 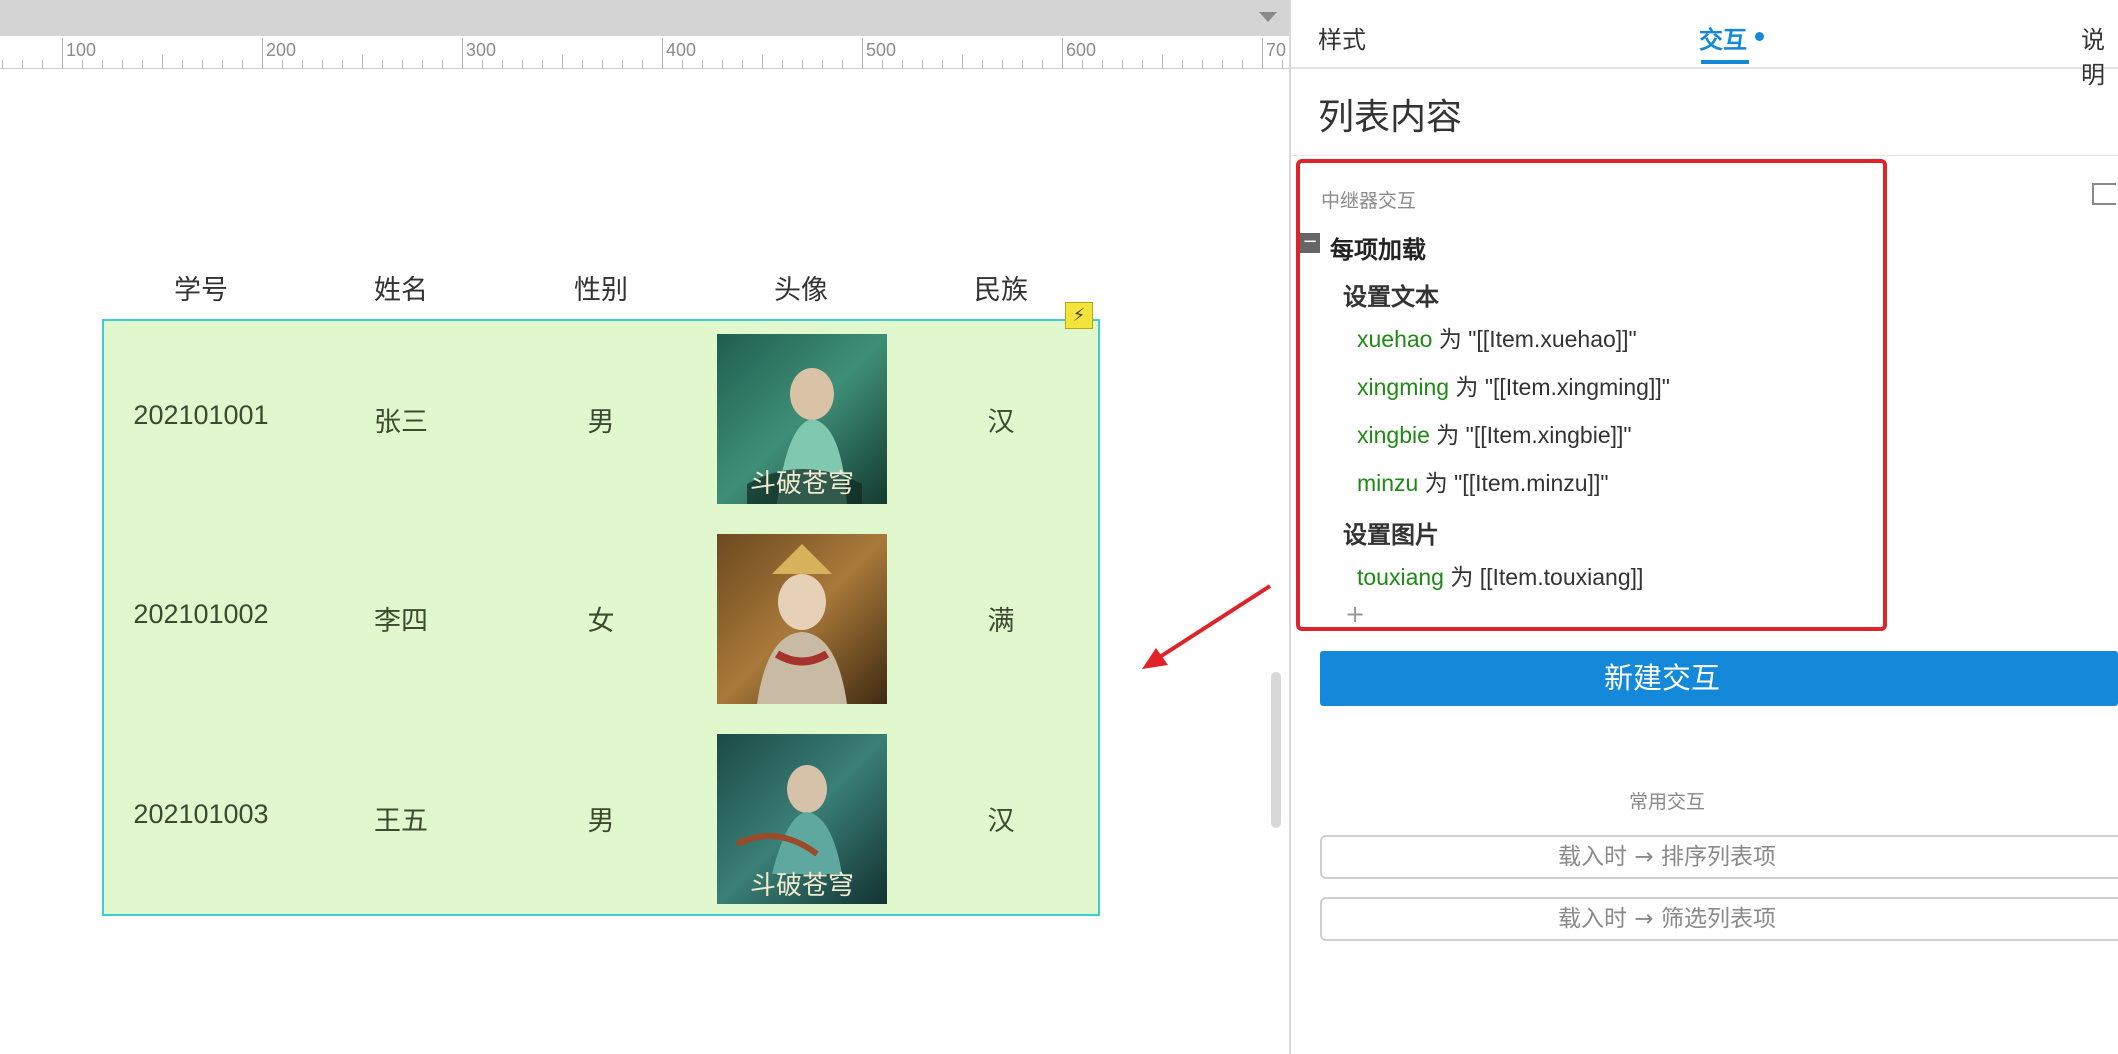 What do you see at coordinates (1725, 62) in the screenshot?
I see `active-tab-indicator` at bounding box center [1725, 62].